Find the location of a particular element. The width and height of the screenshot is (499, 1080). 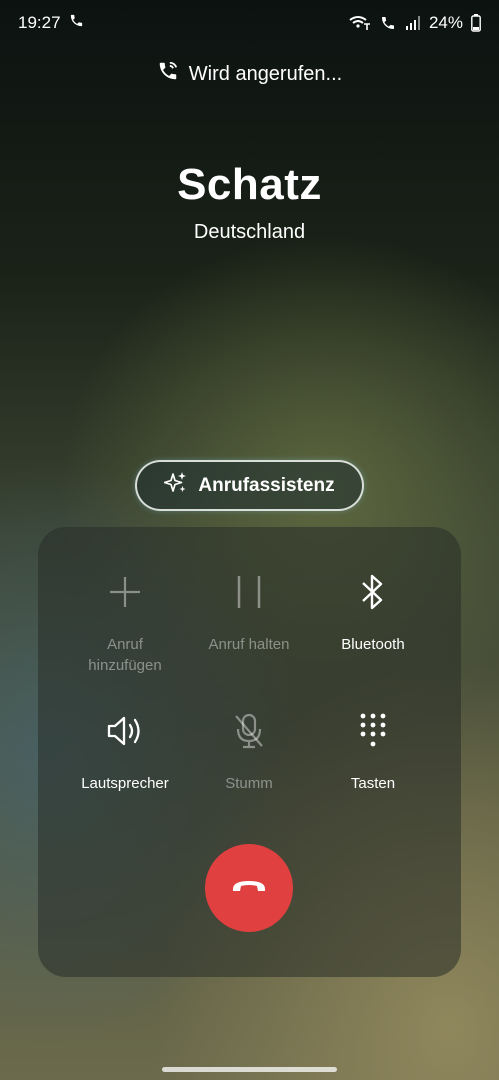

hold-call-label: Anruf halten is located at coordinates (249, 644).